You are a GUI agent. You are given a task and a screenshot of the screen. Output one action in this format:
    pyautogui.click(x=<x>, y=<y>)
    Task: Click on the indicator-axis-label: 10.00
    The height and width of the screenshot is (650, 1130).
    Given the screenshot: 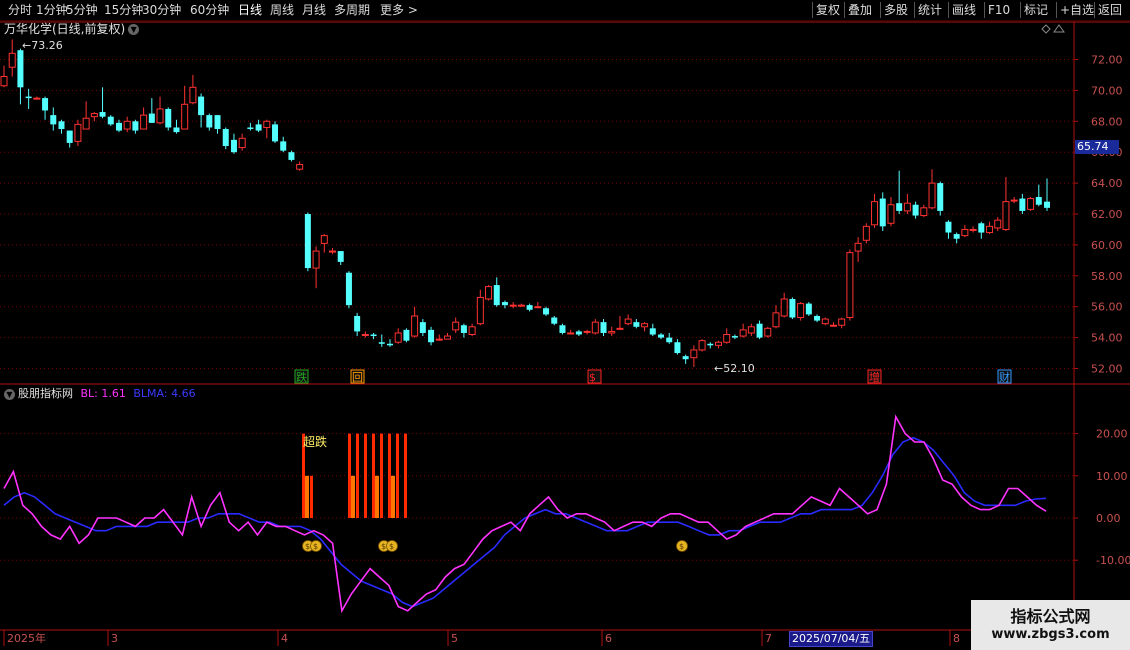 What is the action you would take?
    pyautogui.click(x=1112, y=476)
    